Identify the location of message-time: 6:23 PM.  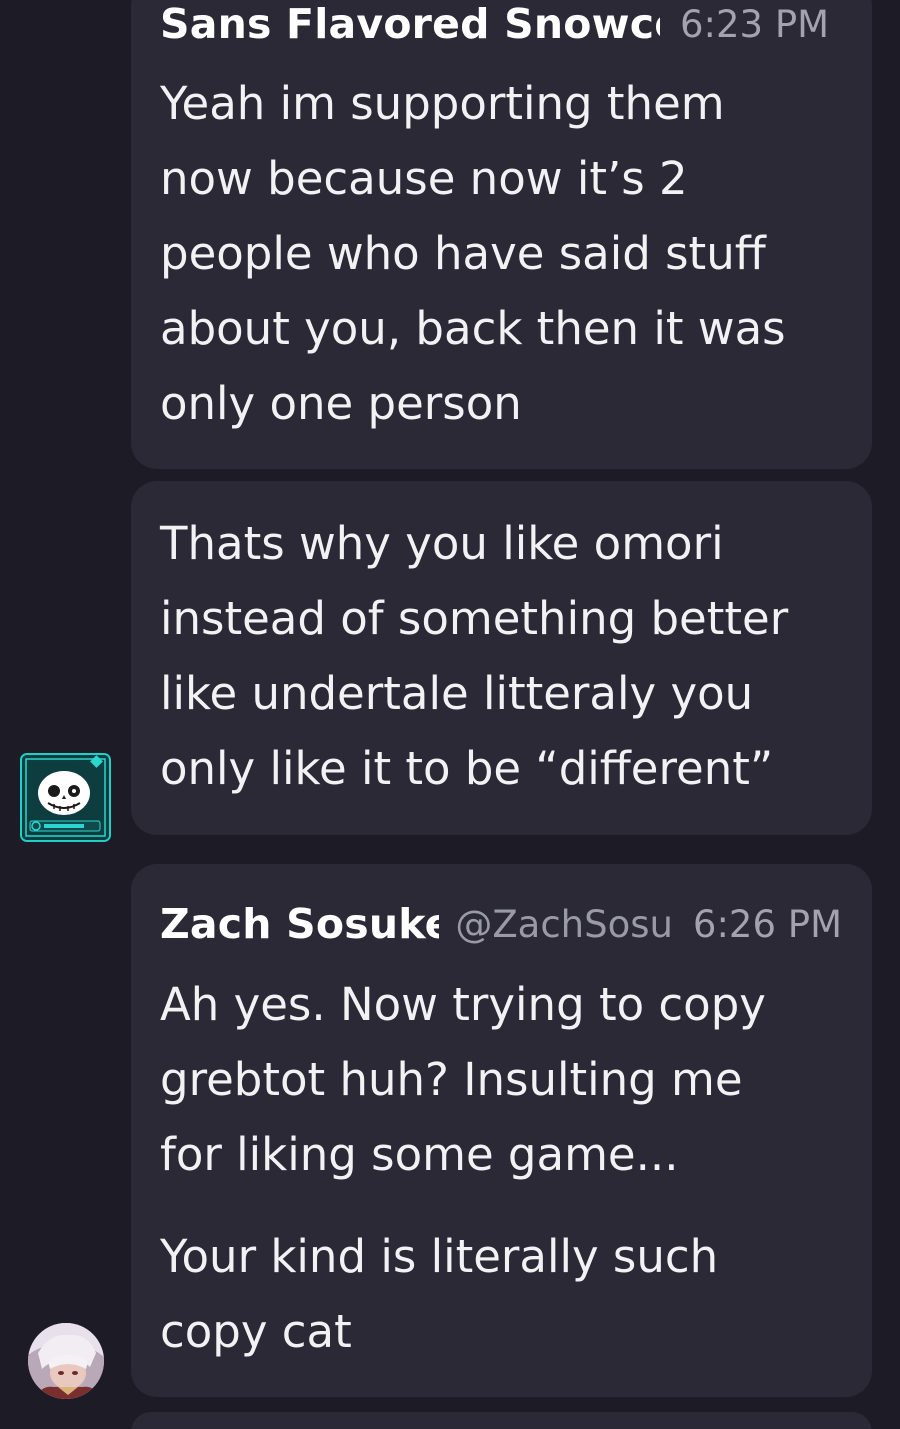
(755, 24).